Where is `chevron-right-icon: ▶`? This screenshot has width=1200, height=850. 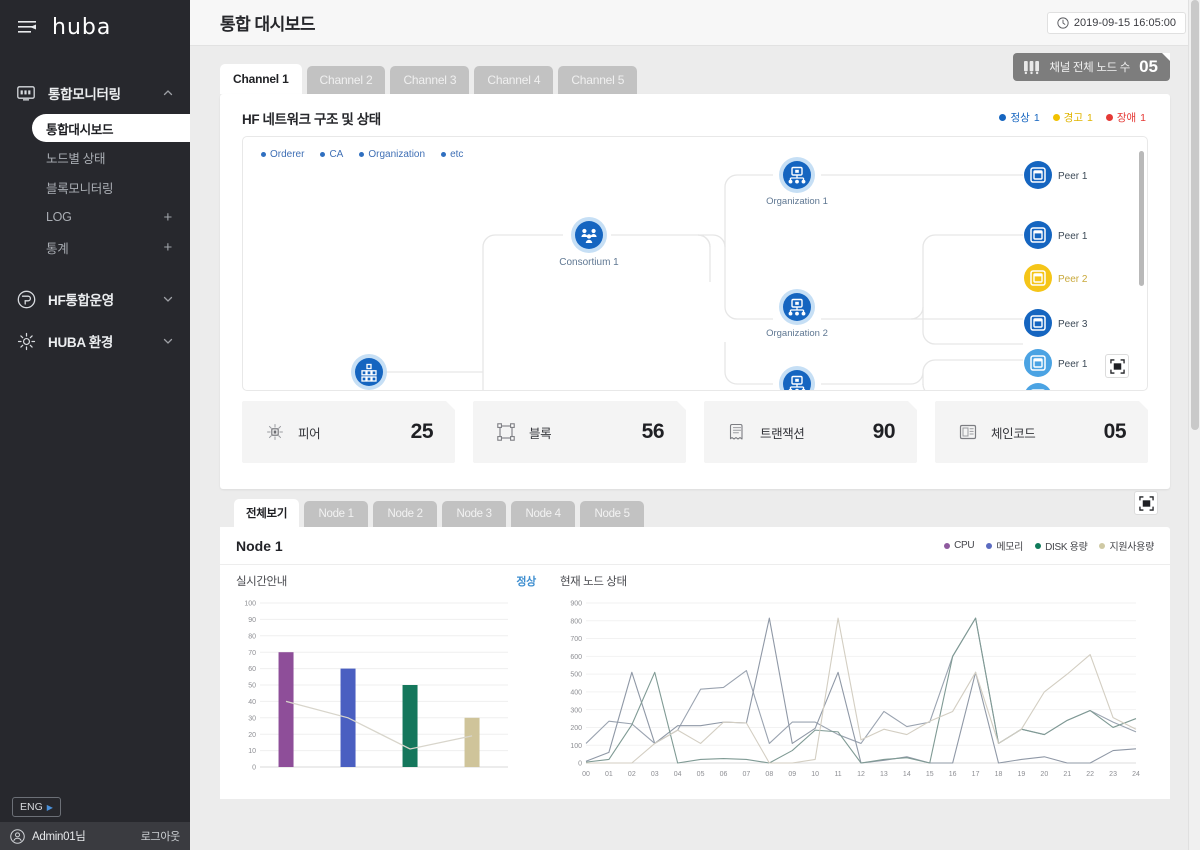 chevron-right-icon: ▶ is located at coordinates (49, 807).